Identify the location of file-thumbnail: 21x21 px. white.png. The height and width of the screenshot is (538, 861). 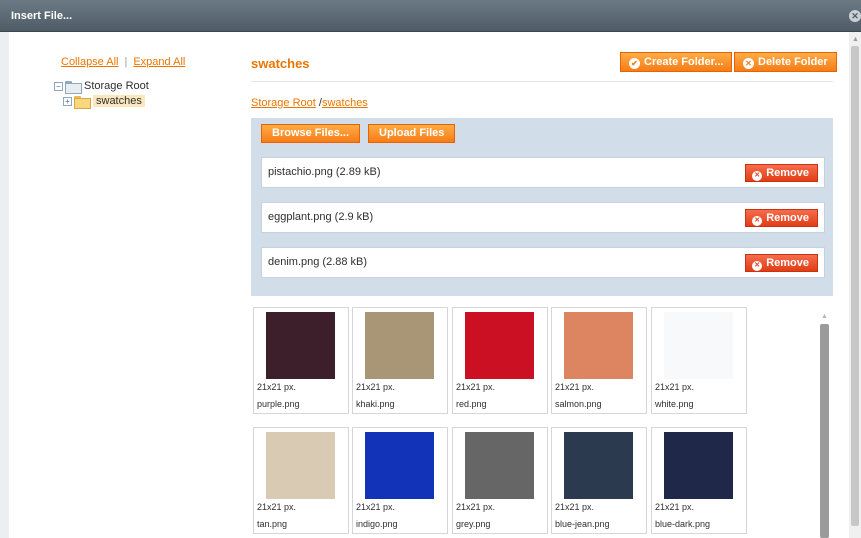
(699, 360).